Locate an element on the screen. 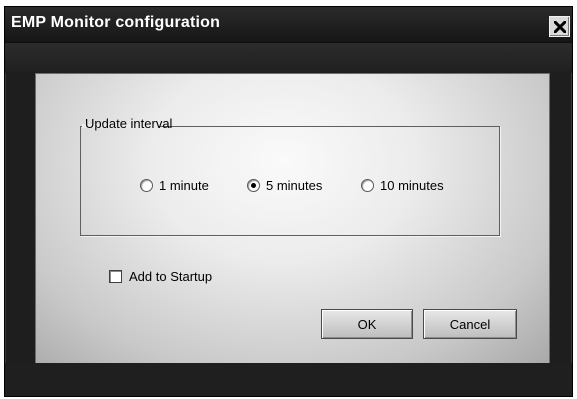  title-bar: EMP Monitor configuration is located at coordinates (288, 25).